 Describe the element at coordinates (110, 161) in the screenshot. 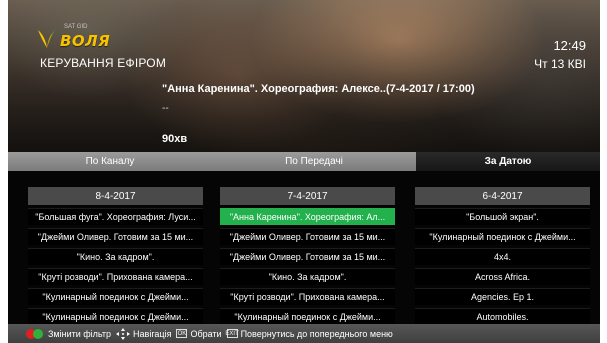

I see `tab-by-channel: По Каналу` at that location.